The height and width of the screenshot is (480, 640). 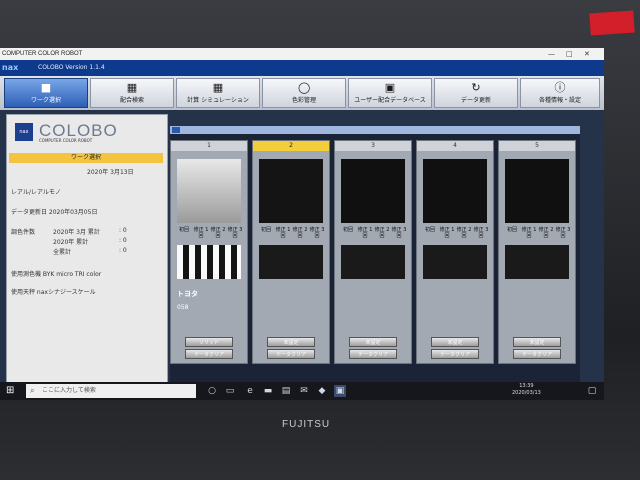 I want to click on toolbar-formula-search: ▦ 配合検索, so click(x=132, y=93).